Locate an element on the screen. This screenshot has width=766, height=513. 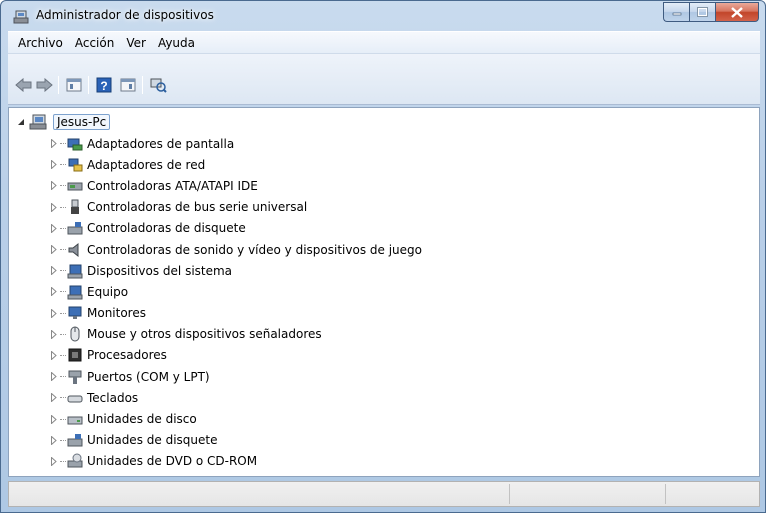
title-bar: Administrador de dispositivos is located at coordinates (383, 16).